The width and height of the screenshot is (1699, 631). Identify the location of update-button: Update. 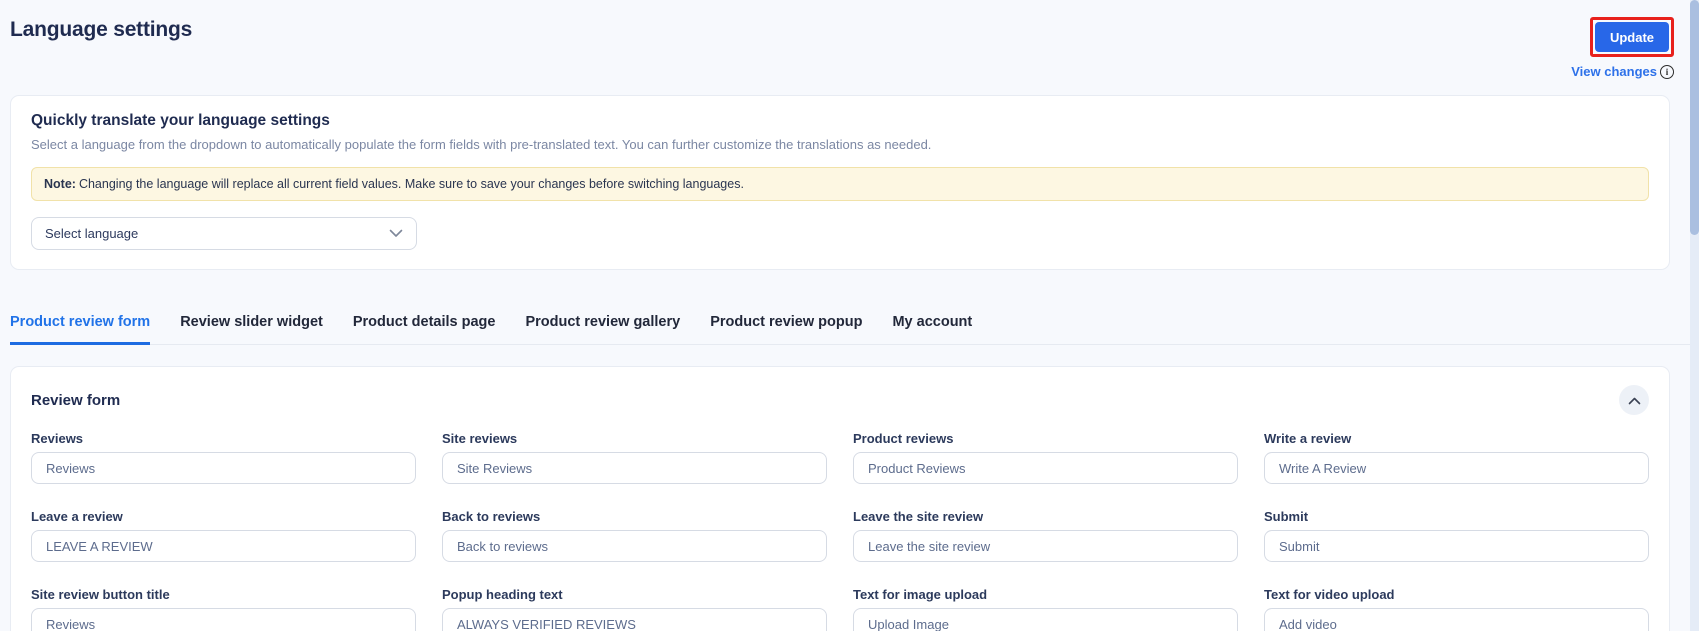
(1631, 37).